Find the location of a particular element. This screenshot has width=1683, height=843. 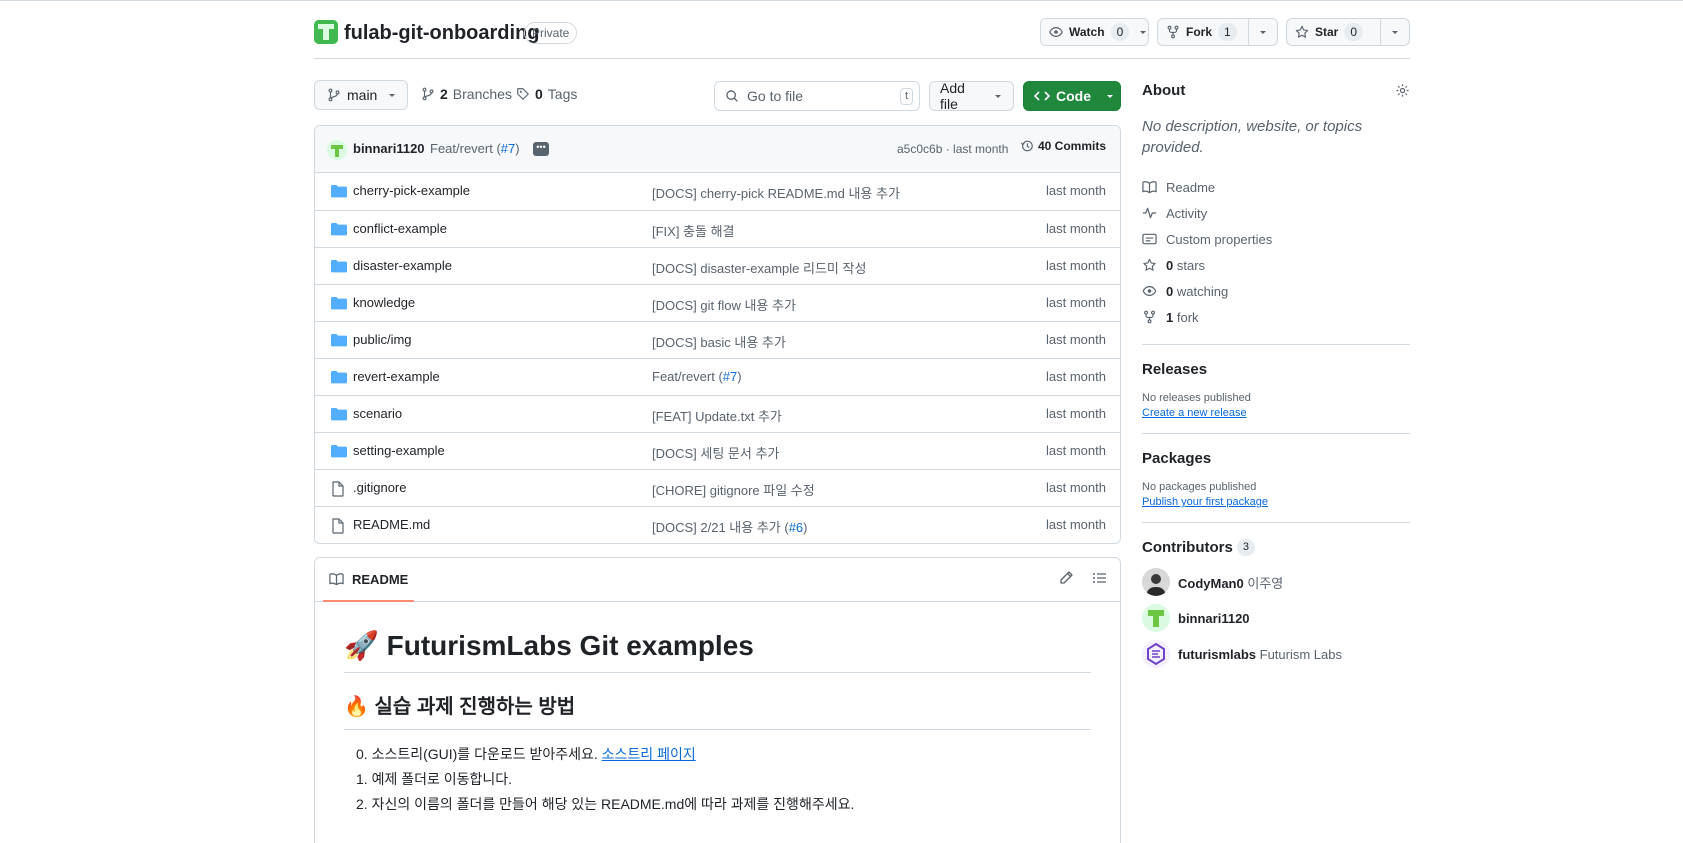

outline-list-icon is located at coordinates (1100, 578).